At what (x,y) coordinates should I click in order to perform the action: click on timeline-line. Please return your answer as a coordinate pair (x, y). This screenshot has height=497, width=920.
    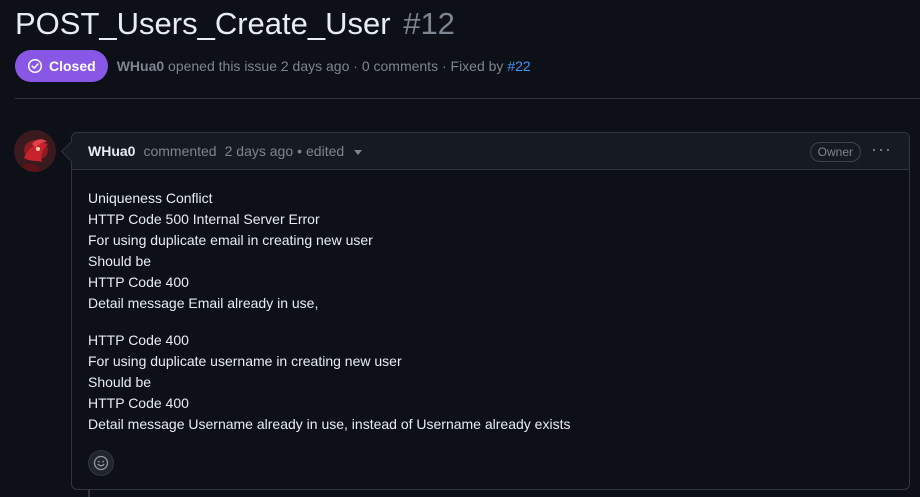
    Looking at the image, I should click on (89, 493).